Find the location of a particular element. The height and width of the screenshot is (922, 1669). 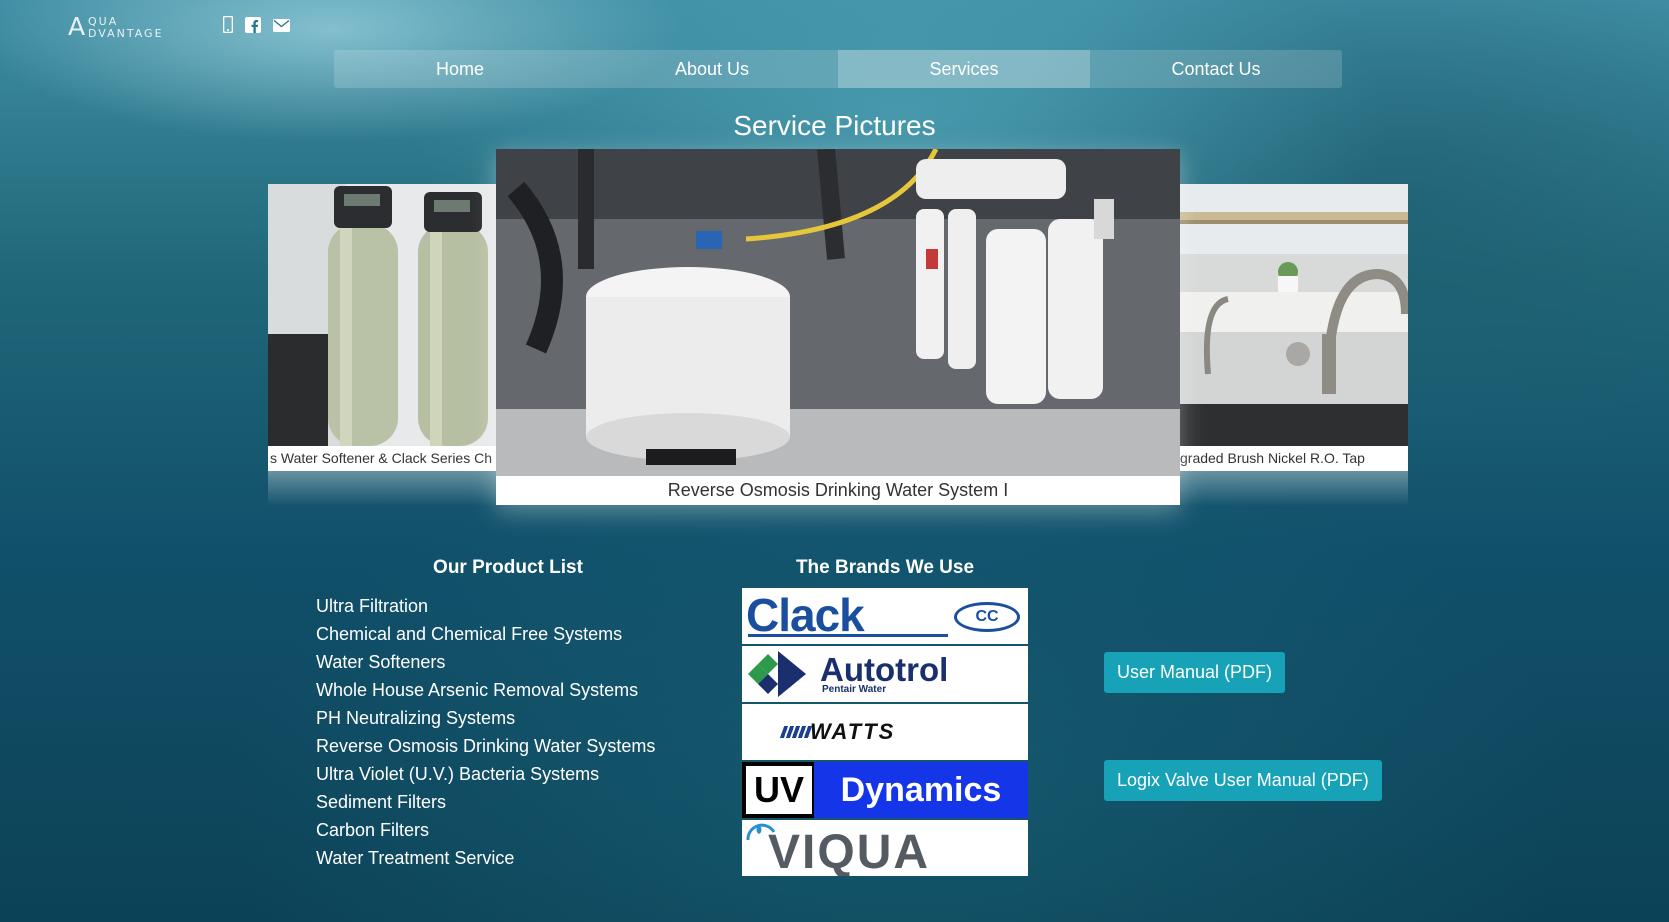

uv-dynamics-logo: UV Dynamics is located at coordinates (885, 790).